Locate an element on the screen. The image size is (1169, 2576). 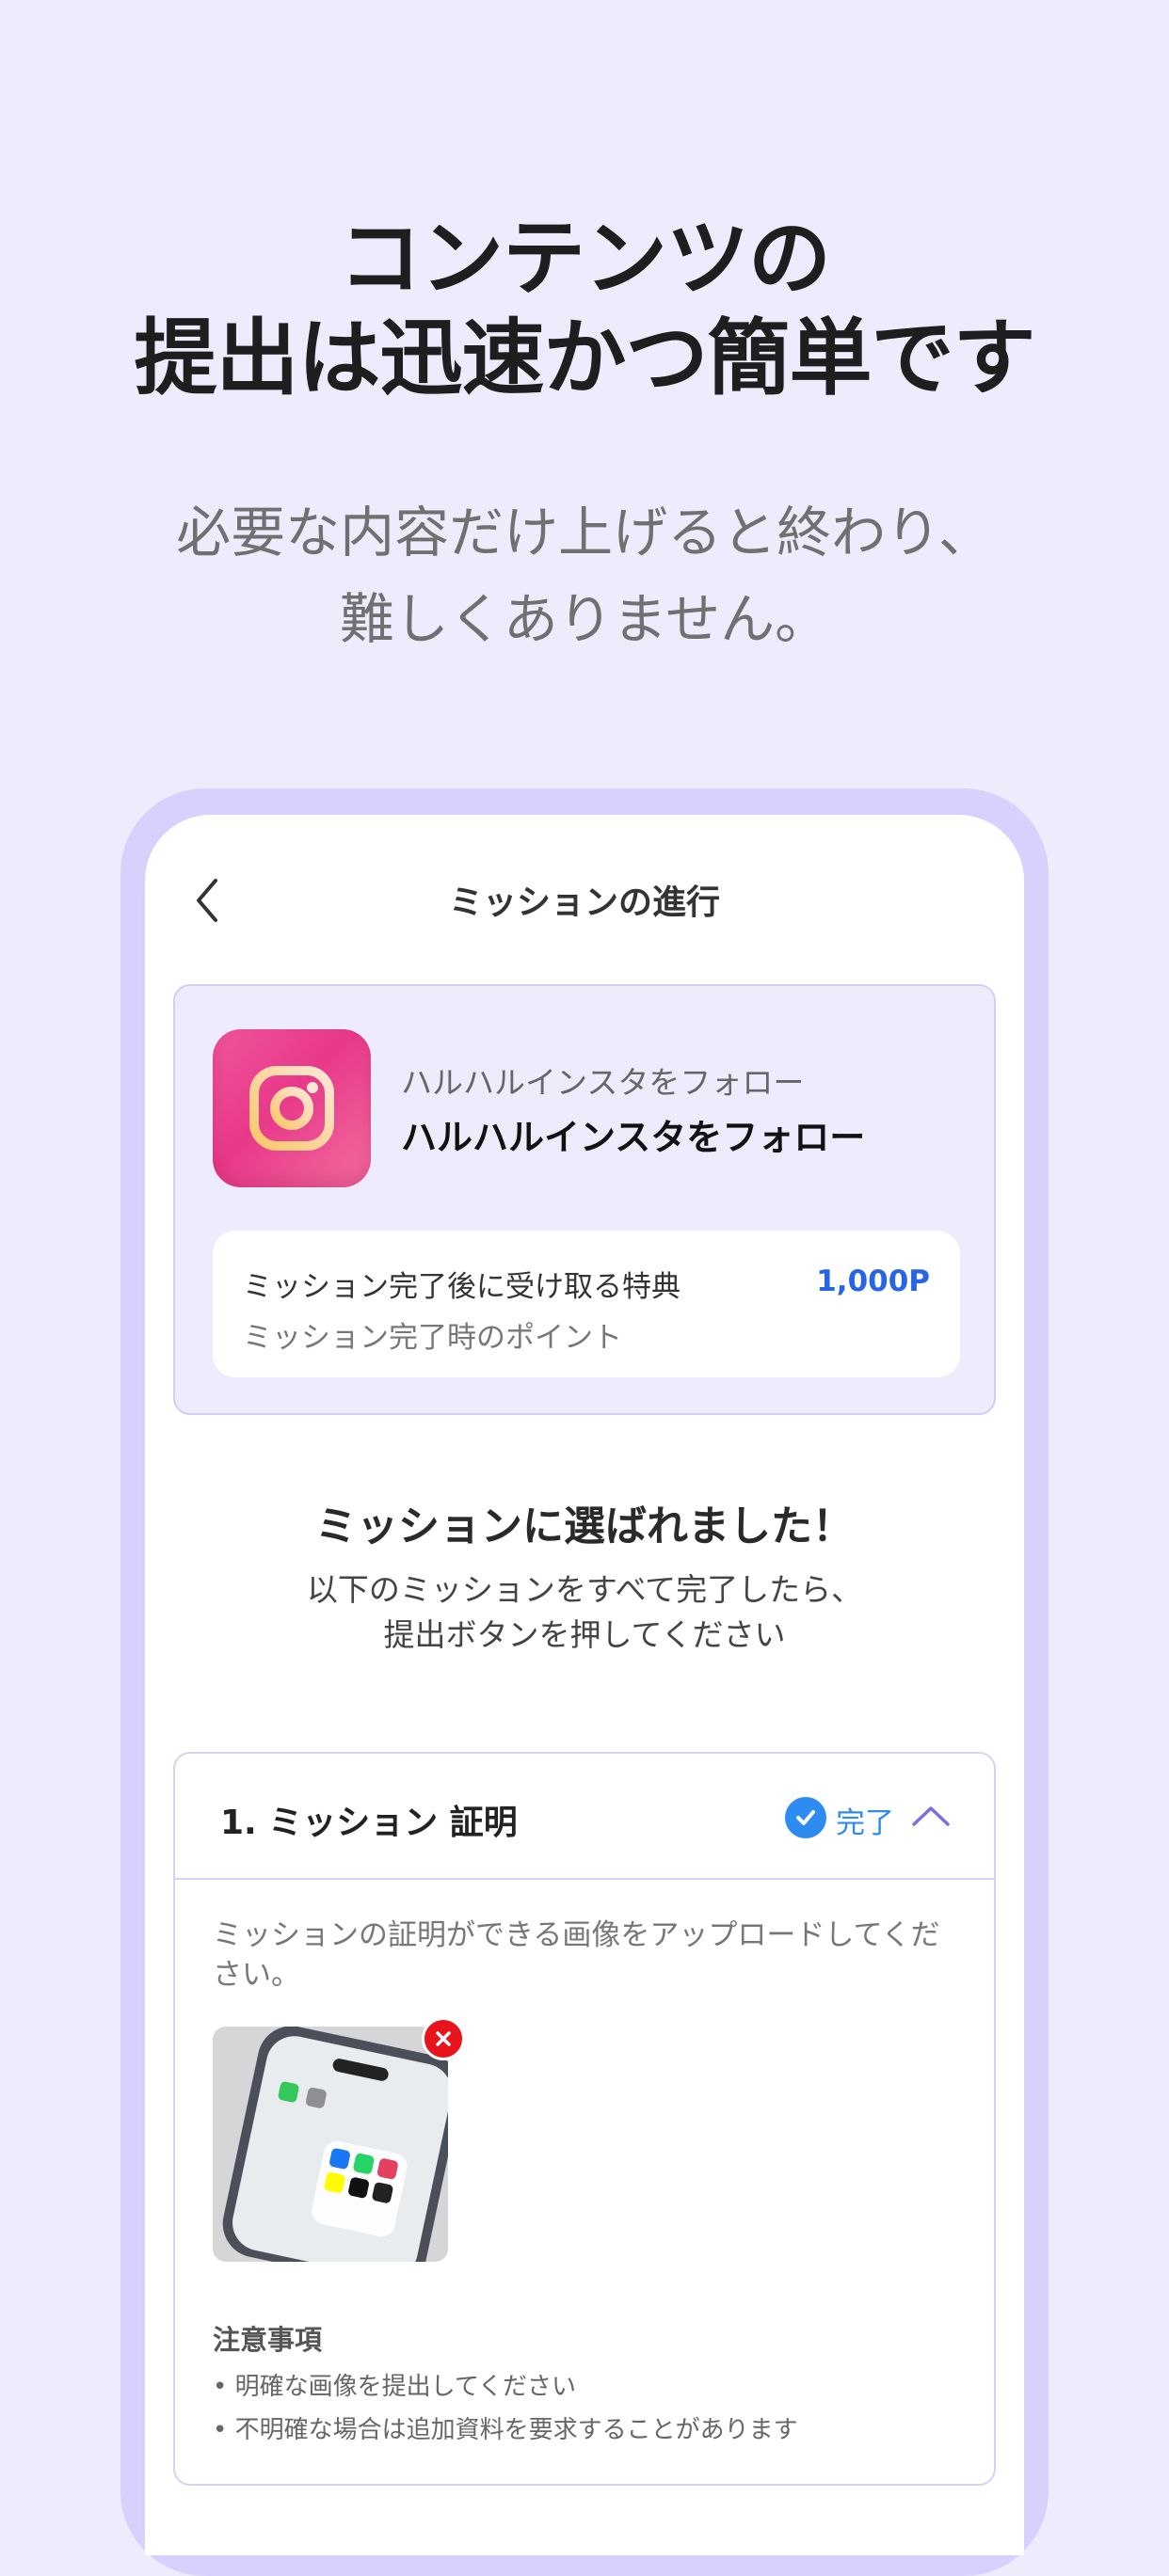
hero-title-line2: 提出は迅速かつ簡単です is located at coordinates (584, 358).